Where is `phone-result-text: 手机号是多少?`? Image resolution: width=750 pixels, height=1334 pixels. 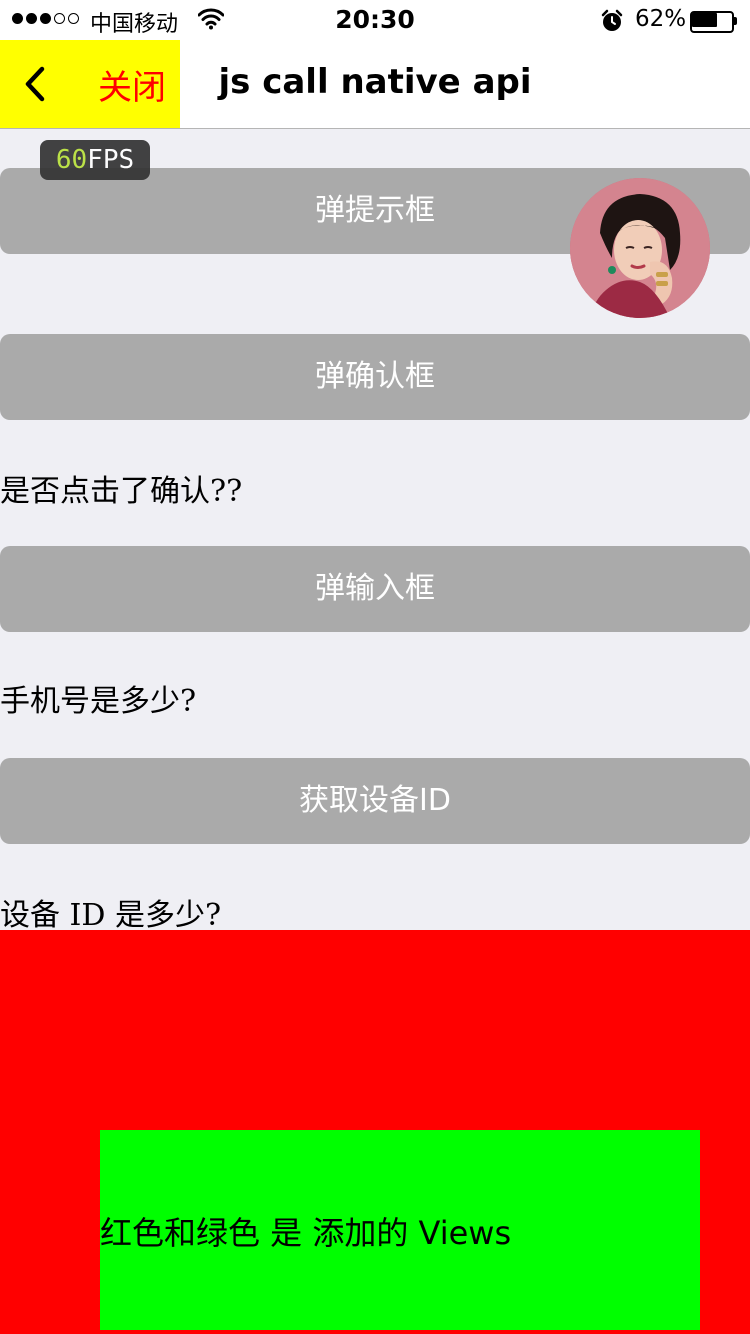 phone-result-text: 手机号是多少? is located at coordinates (98, 701).